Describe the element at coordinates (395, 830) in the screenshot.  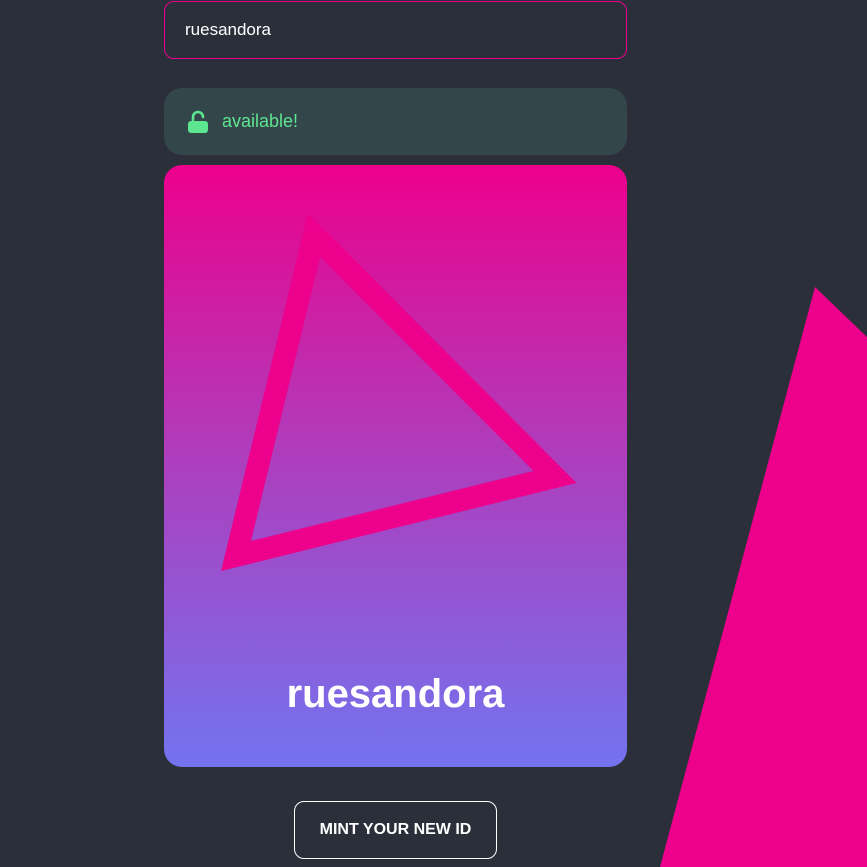
I see `mint-id-button: MINT YOUR NEW ID` at that location.